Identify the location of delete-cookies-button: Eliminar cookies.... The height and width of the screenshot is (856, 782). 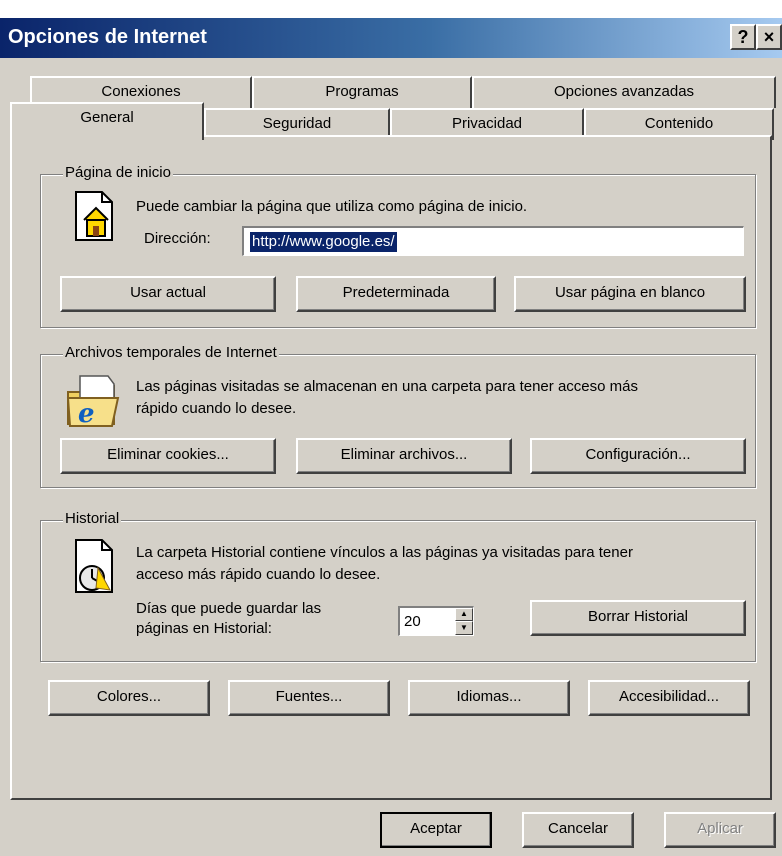
(168, 456).